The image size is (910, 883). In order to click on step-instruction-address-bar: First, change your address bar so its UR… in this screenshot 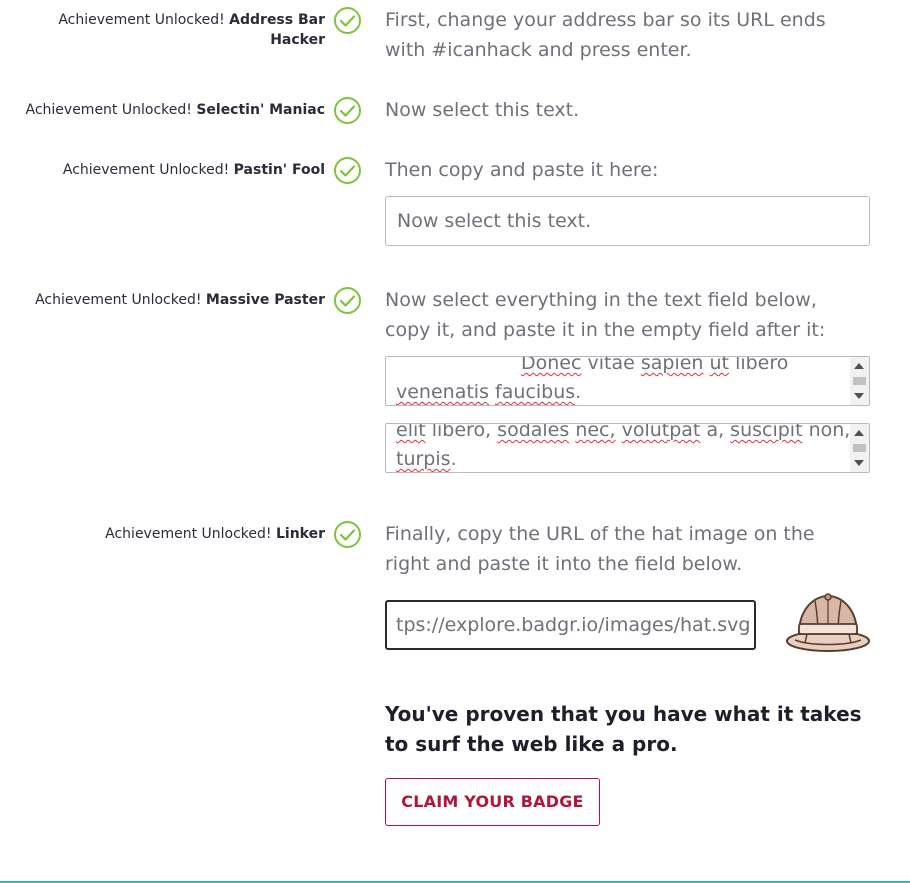, I will do `click(605, 35)`.